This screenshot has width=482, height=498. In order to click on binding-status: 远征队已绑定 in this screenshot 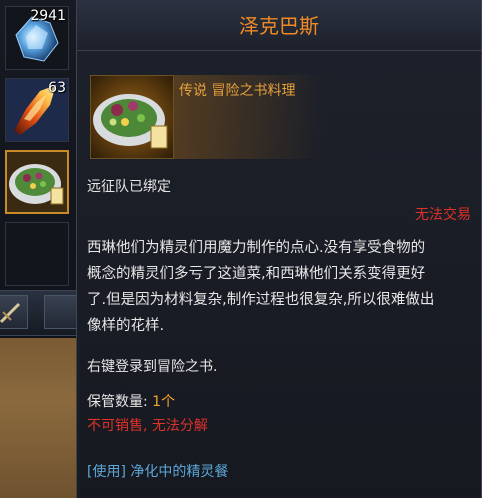, I will do `click(129, 187)`.